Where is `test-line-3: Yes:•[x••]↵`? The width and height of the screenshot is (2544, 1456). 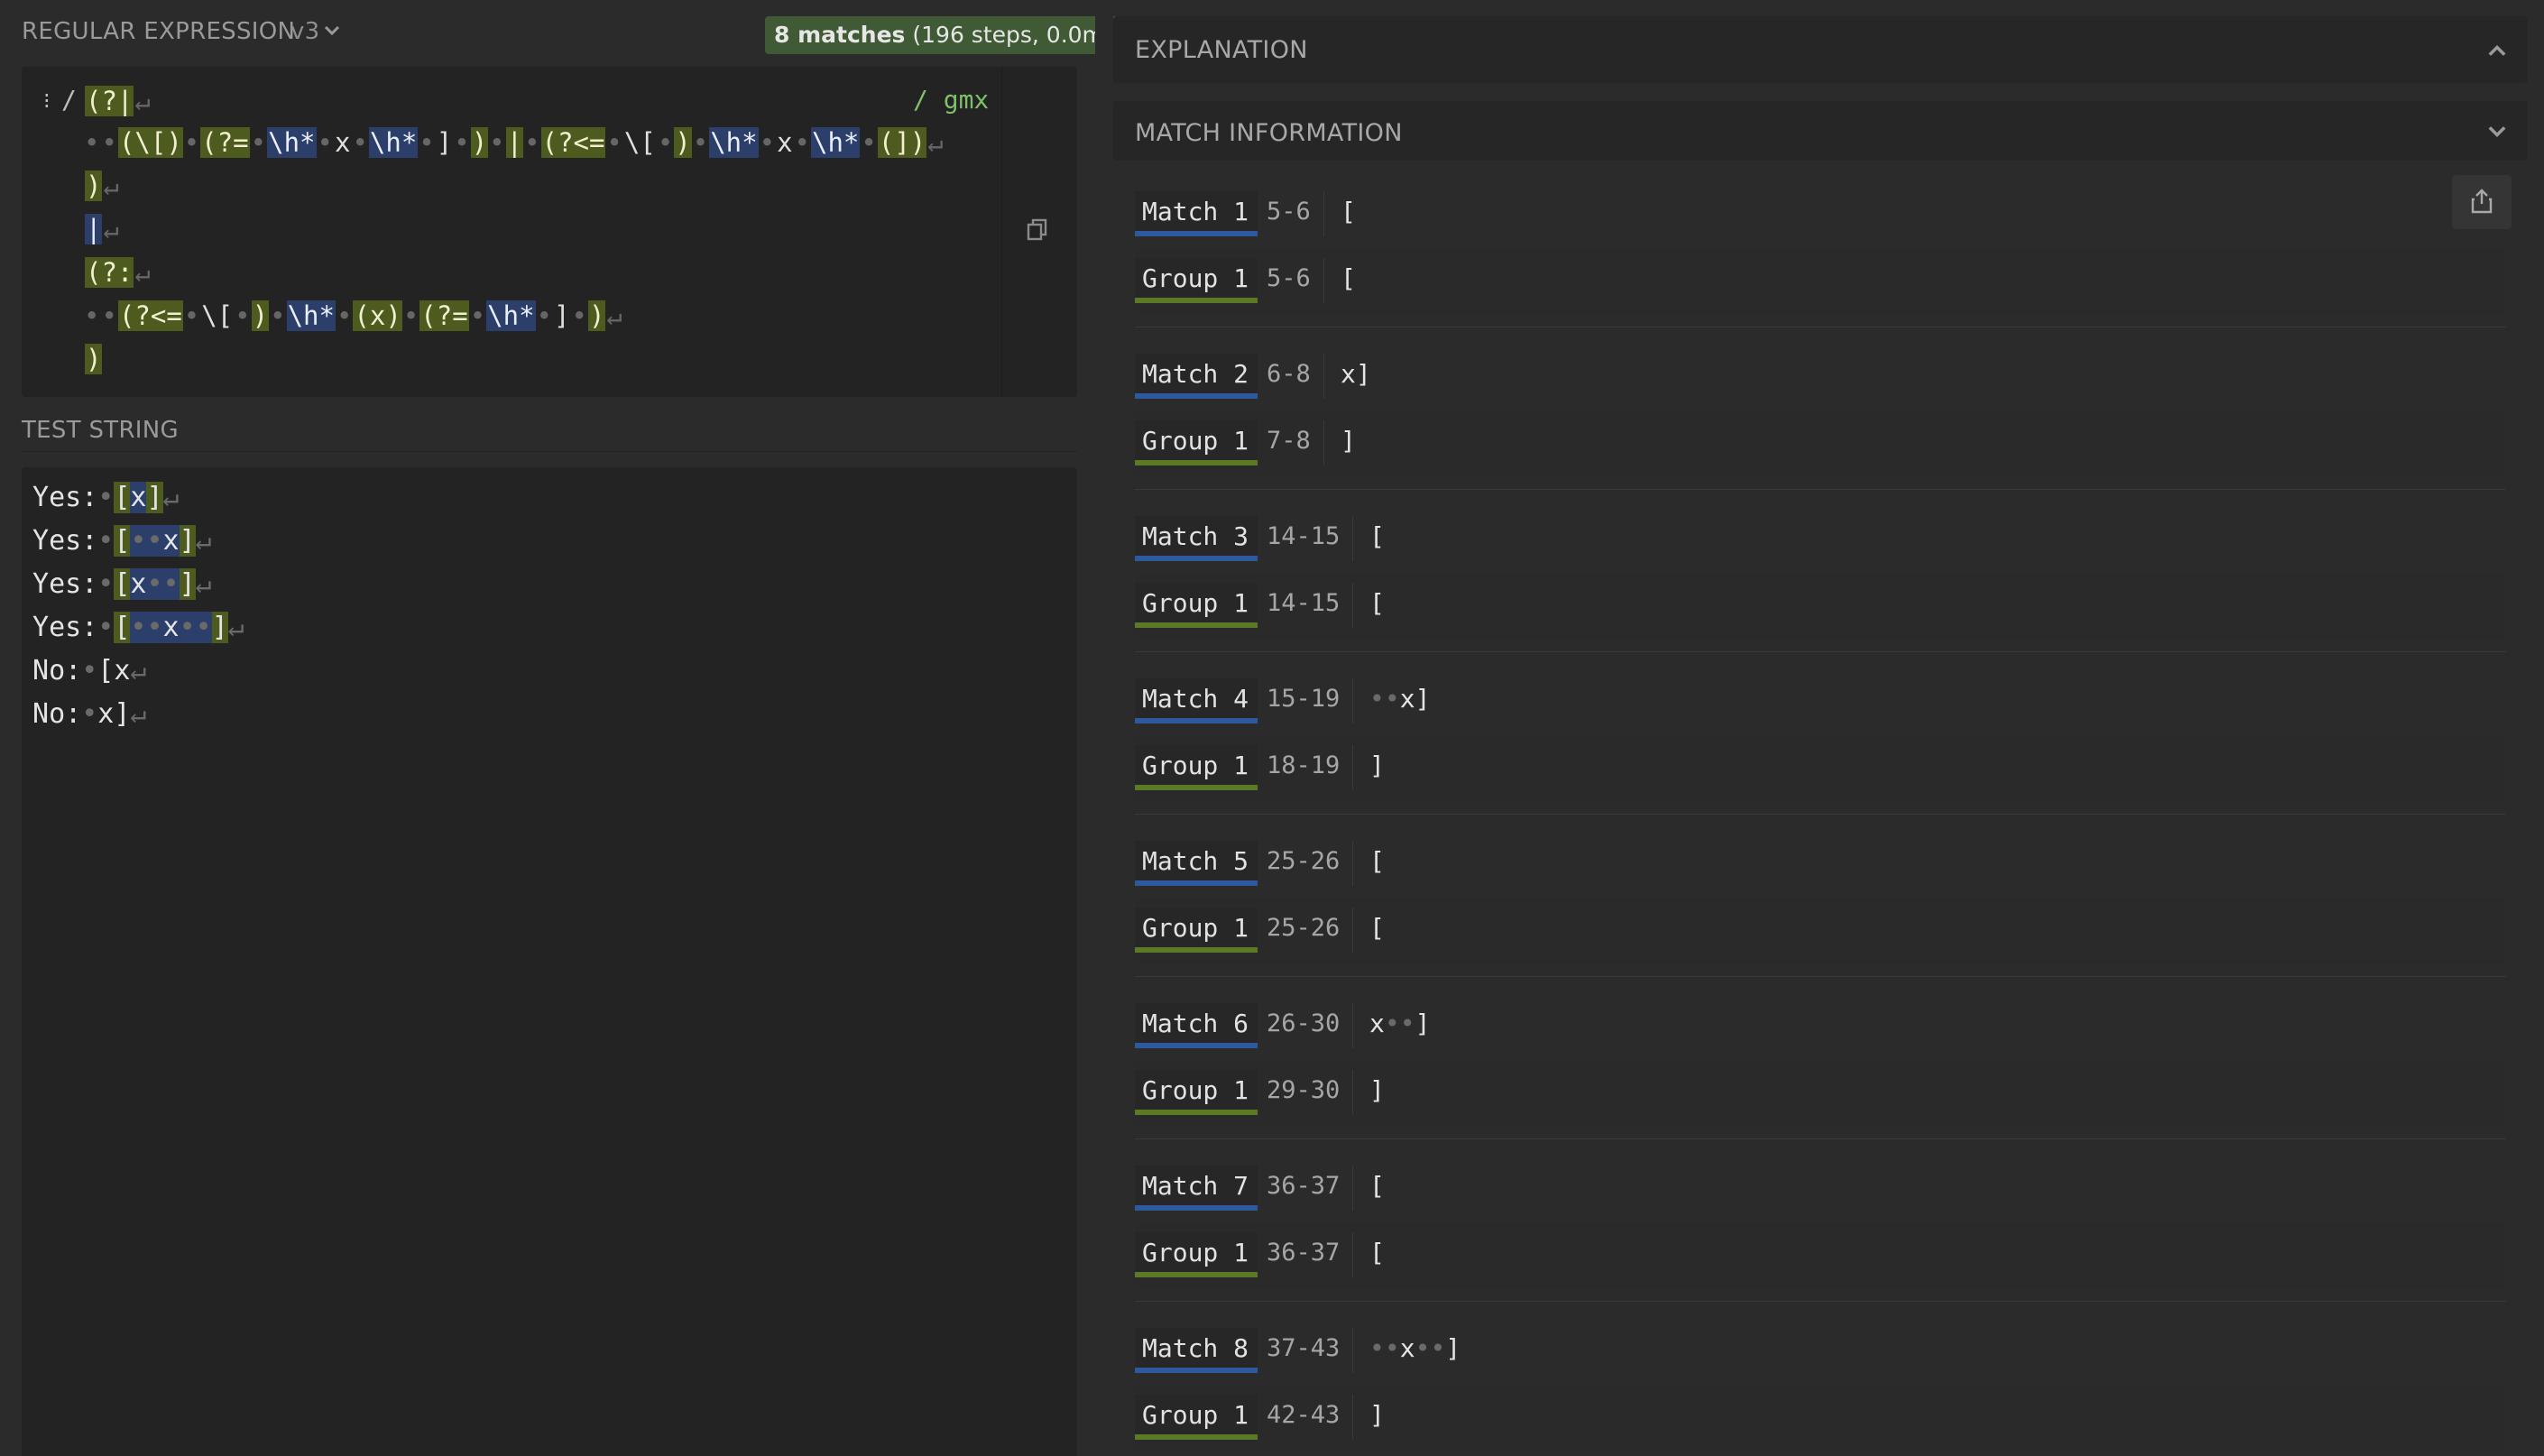
test-line-3: Yes:•[x••]↵ is located at coordinates (122, 584).